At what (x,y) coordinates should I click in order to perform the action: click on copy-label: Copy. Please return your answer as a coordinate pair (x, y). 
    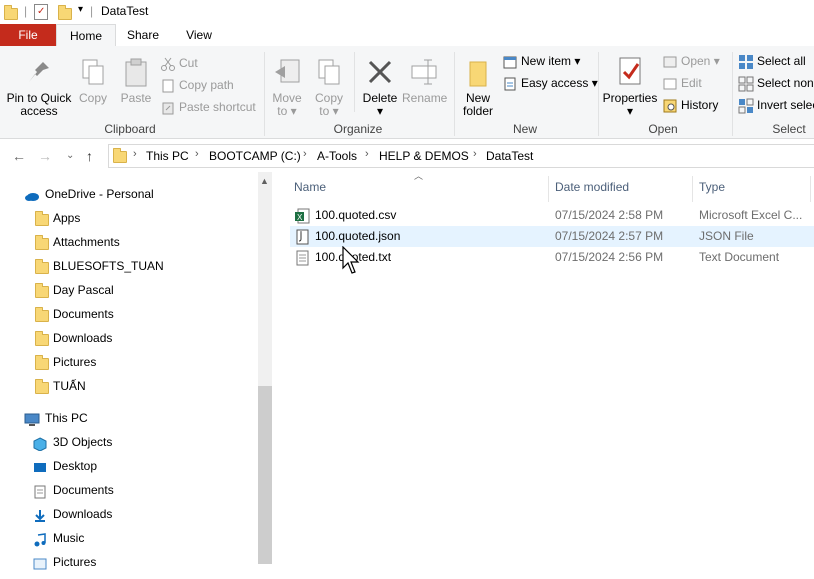
    Looking at the image, I should click on (92, 98).